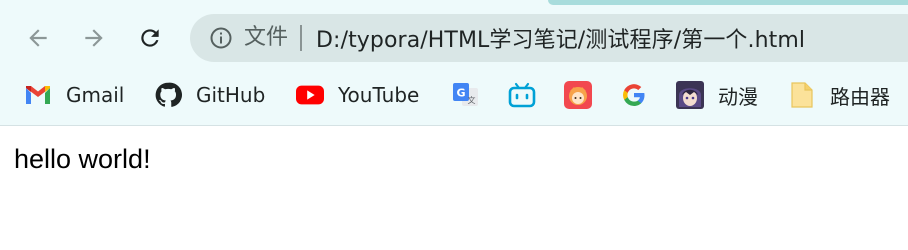  What do you see at coordinates (460, 93) in the screenshot?
I see `svg-text: G` at bounding box center [460, 93].